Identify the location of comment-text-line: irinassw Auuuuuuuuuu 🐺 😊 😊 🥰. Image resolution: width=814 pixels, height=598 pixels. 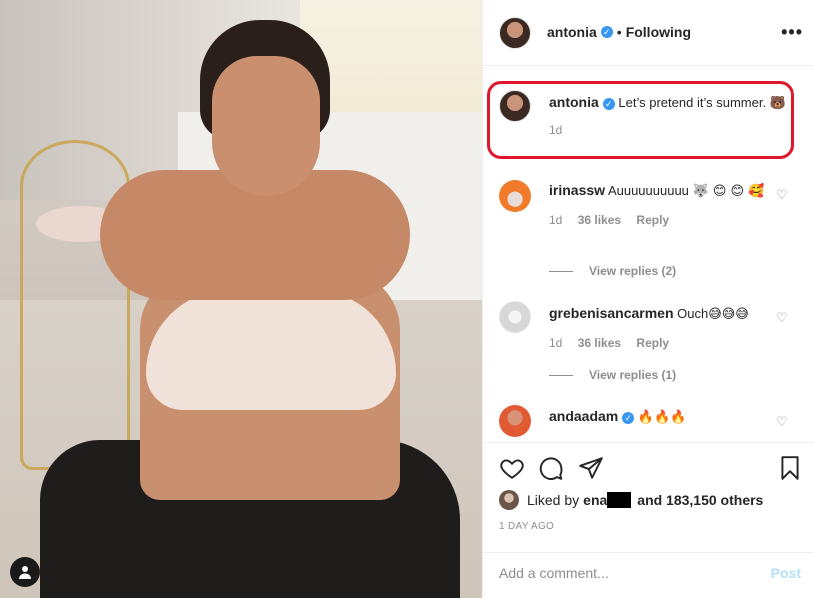
(659, 191).